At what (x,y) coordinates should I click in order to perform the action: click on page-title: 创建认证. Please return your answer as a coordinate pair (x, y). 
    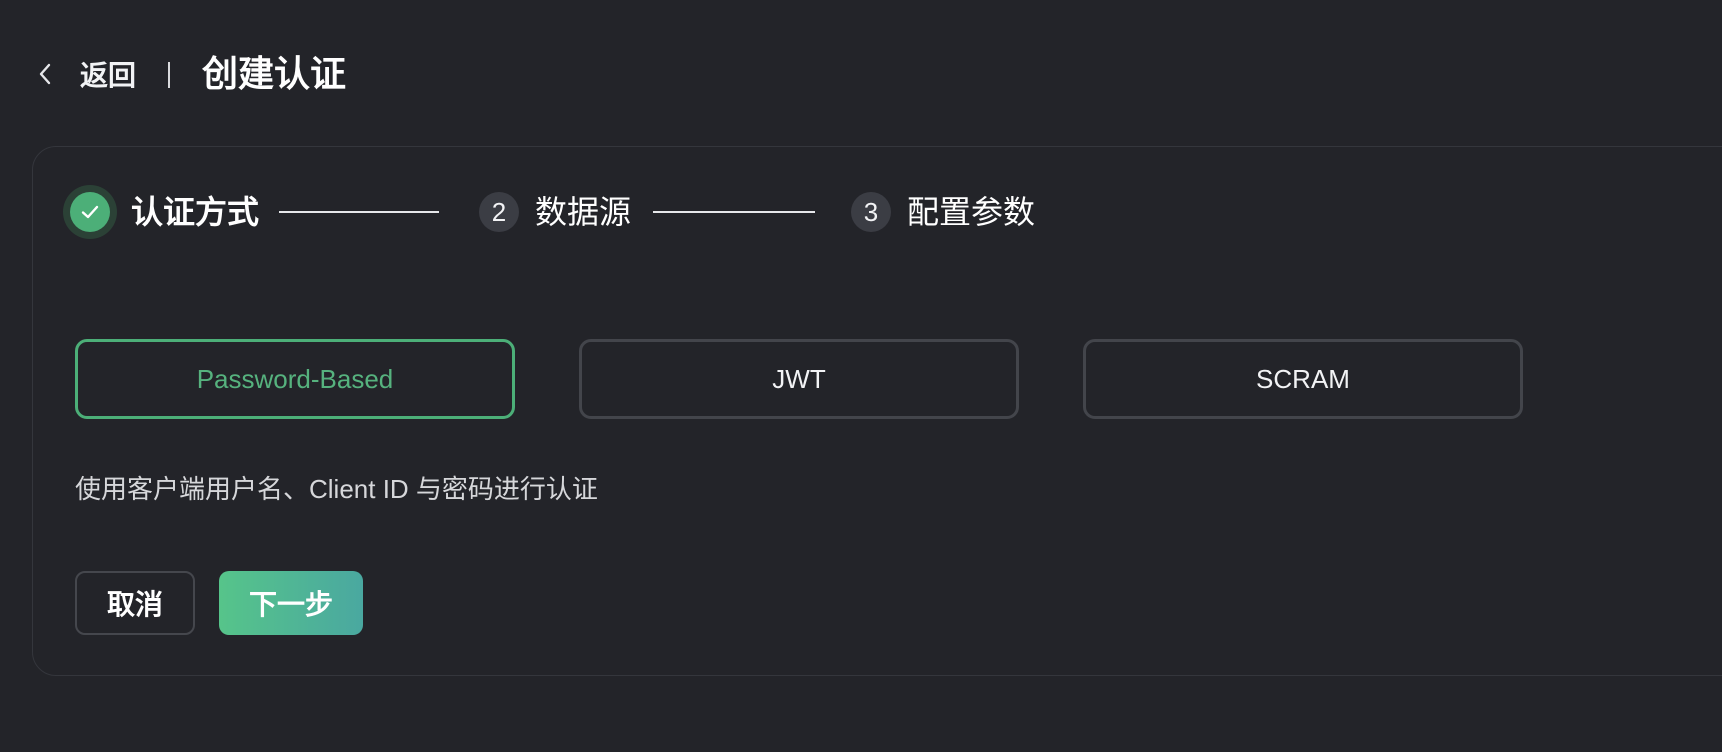
    Looking at the image, I should click on (274, 73).